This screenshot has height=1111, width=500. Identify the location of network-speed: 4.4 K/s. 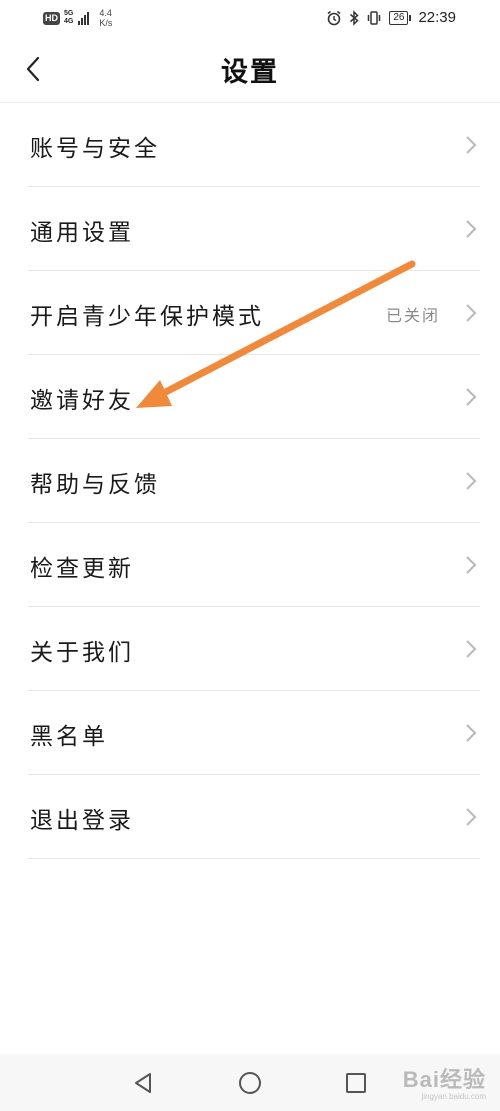
(105, 18).